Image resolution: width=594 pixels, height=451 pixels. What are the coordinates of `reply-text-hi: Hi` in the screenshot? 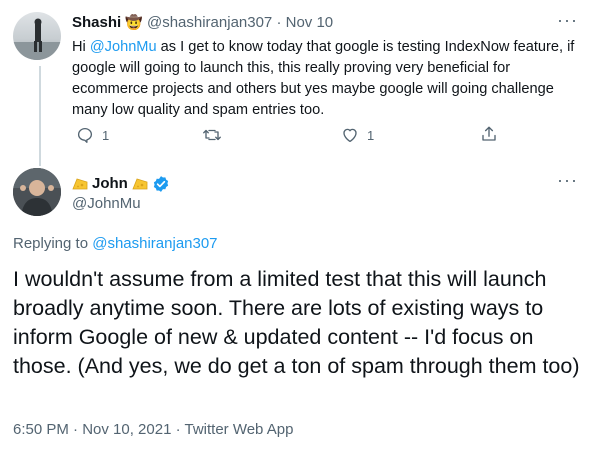 It's located at (81, 47).